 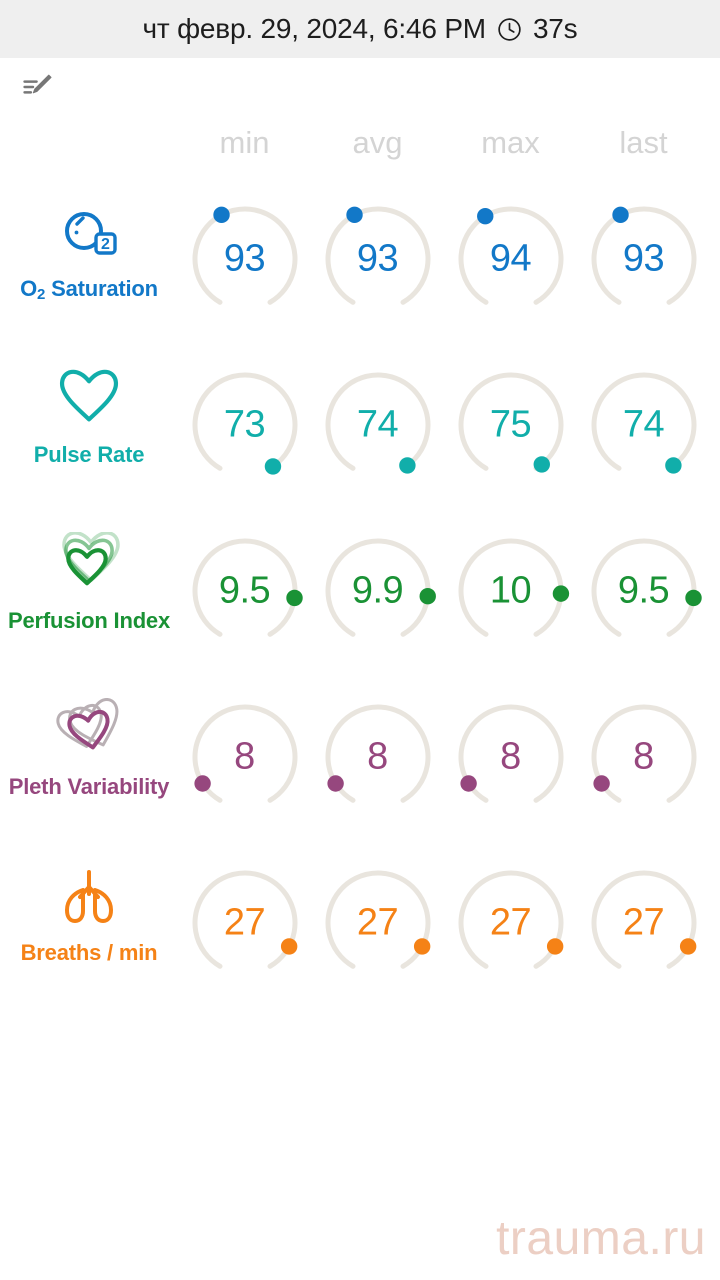 I want to click on svg-text: 2, so click(x=105, y=244).